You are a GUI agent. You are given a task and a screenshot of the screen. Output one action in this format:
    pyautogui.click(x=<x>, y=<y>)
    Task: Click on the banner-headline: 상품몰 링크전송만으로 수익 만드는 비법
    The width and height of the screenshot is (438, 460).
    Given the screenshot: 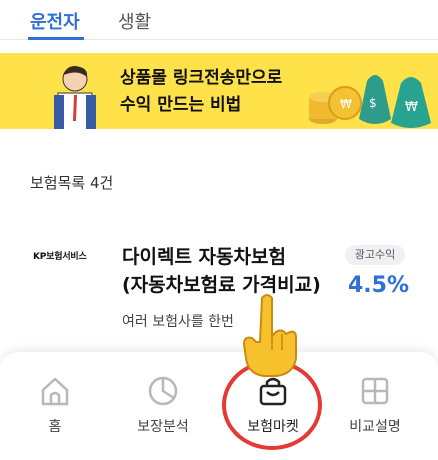 What is the action you would take?
    pyautogui.click(x=201, y=92)
    